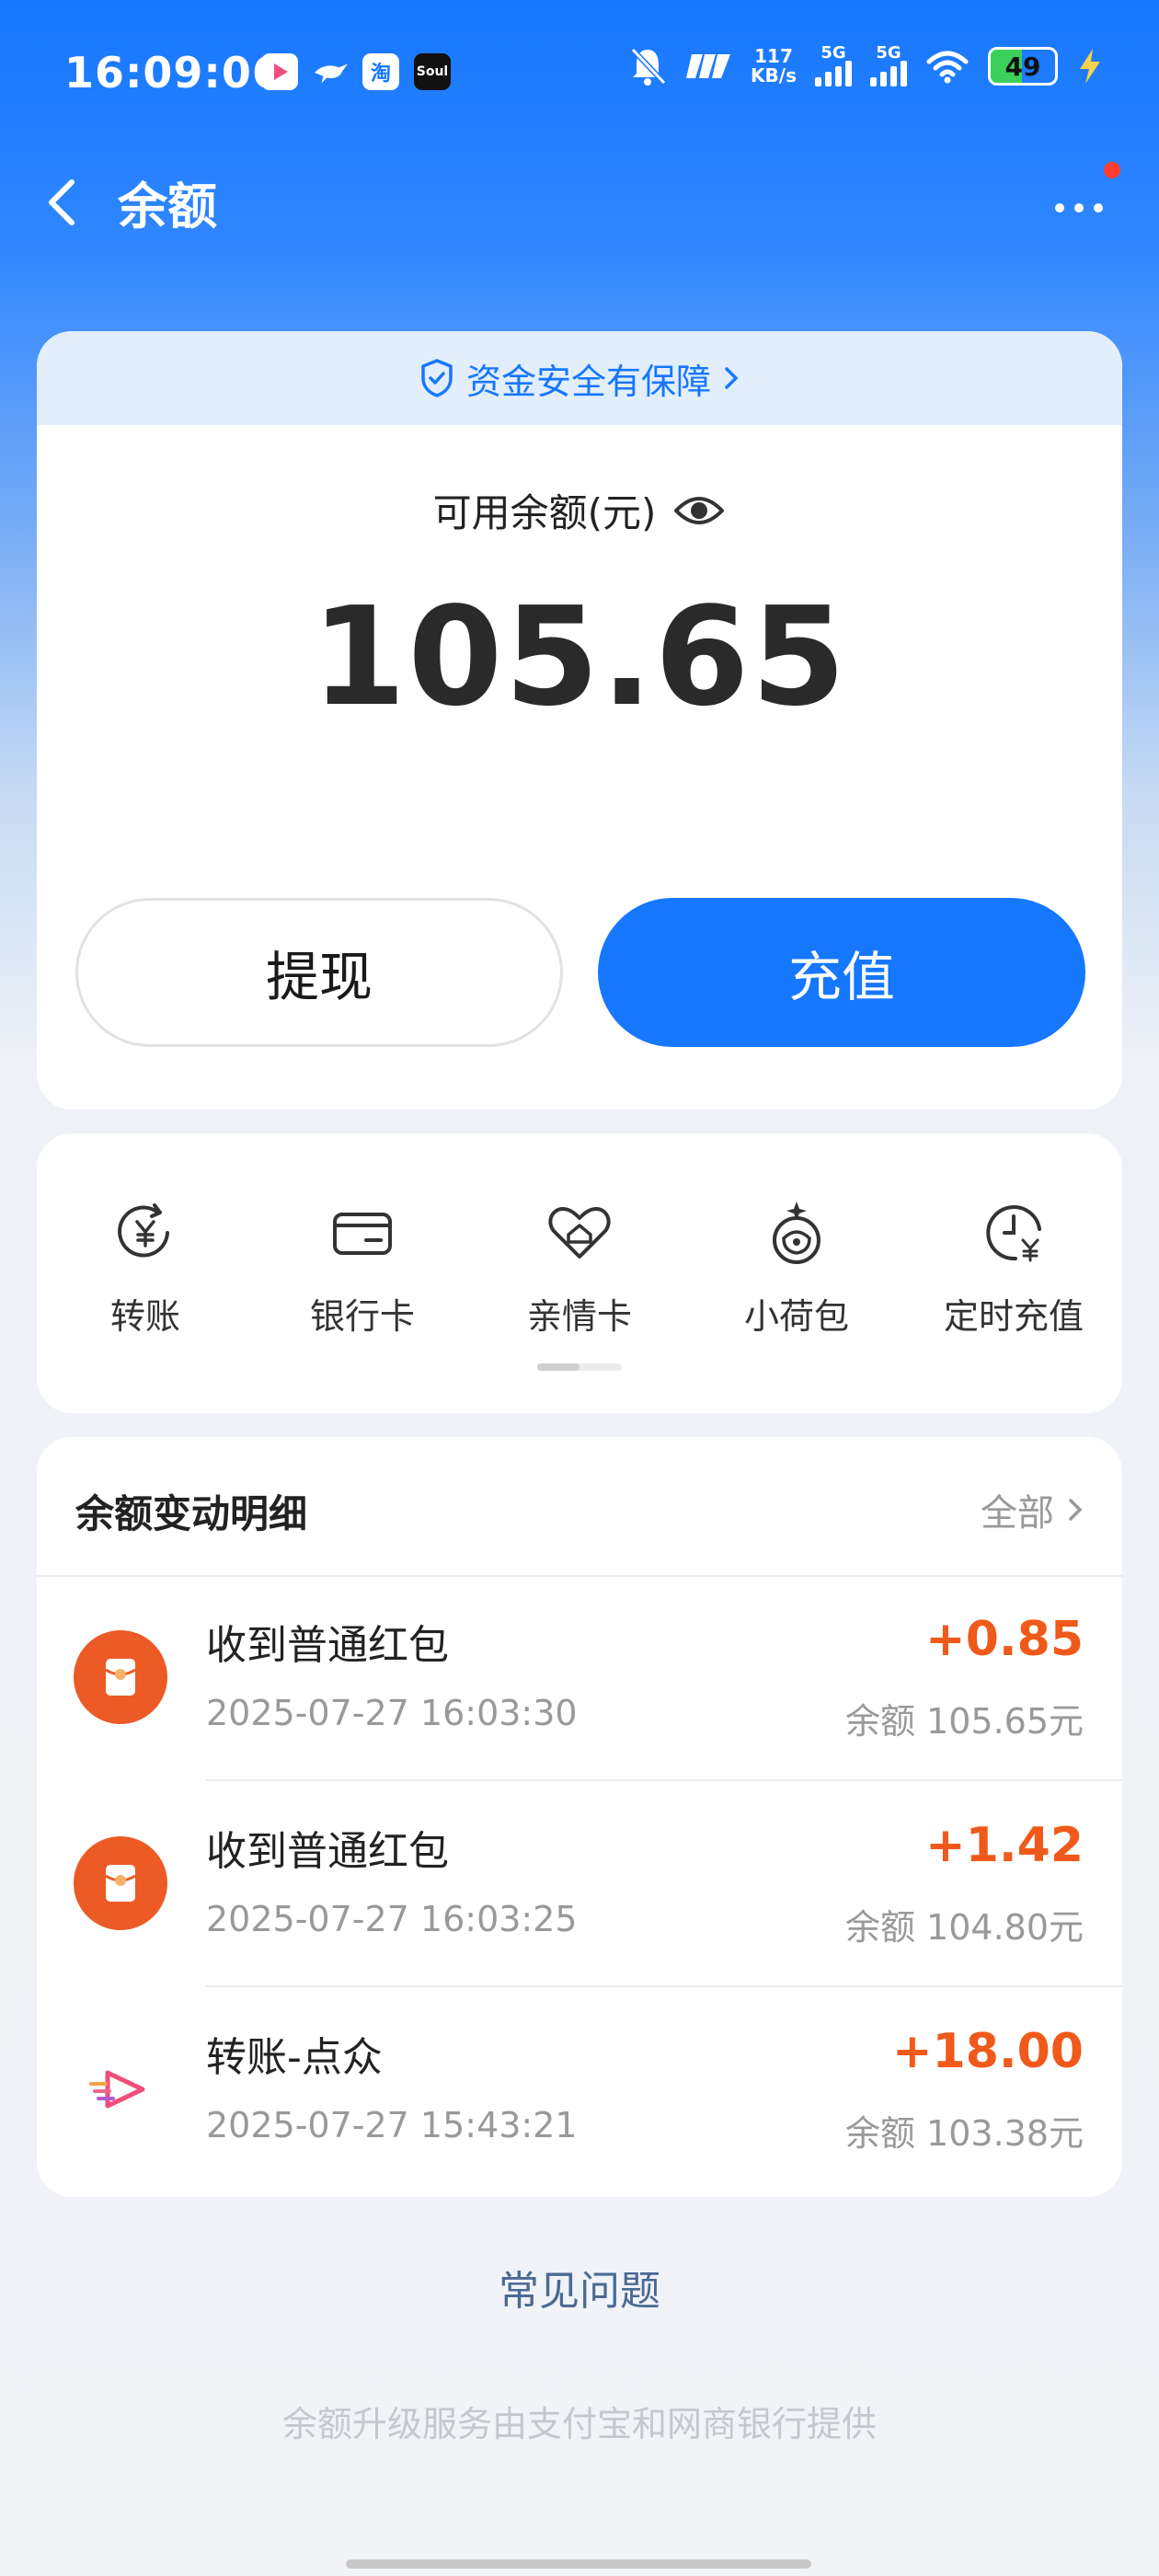  Describe the element at coordinates (64, 202) in the screenshot. I see `back-arrow-icon` at that location.